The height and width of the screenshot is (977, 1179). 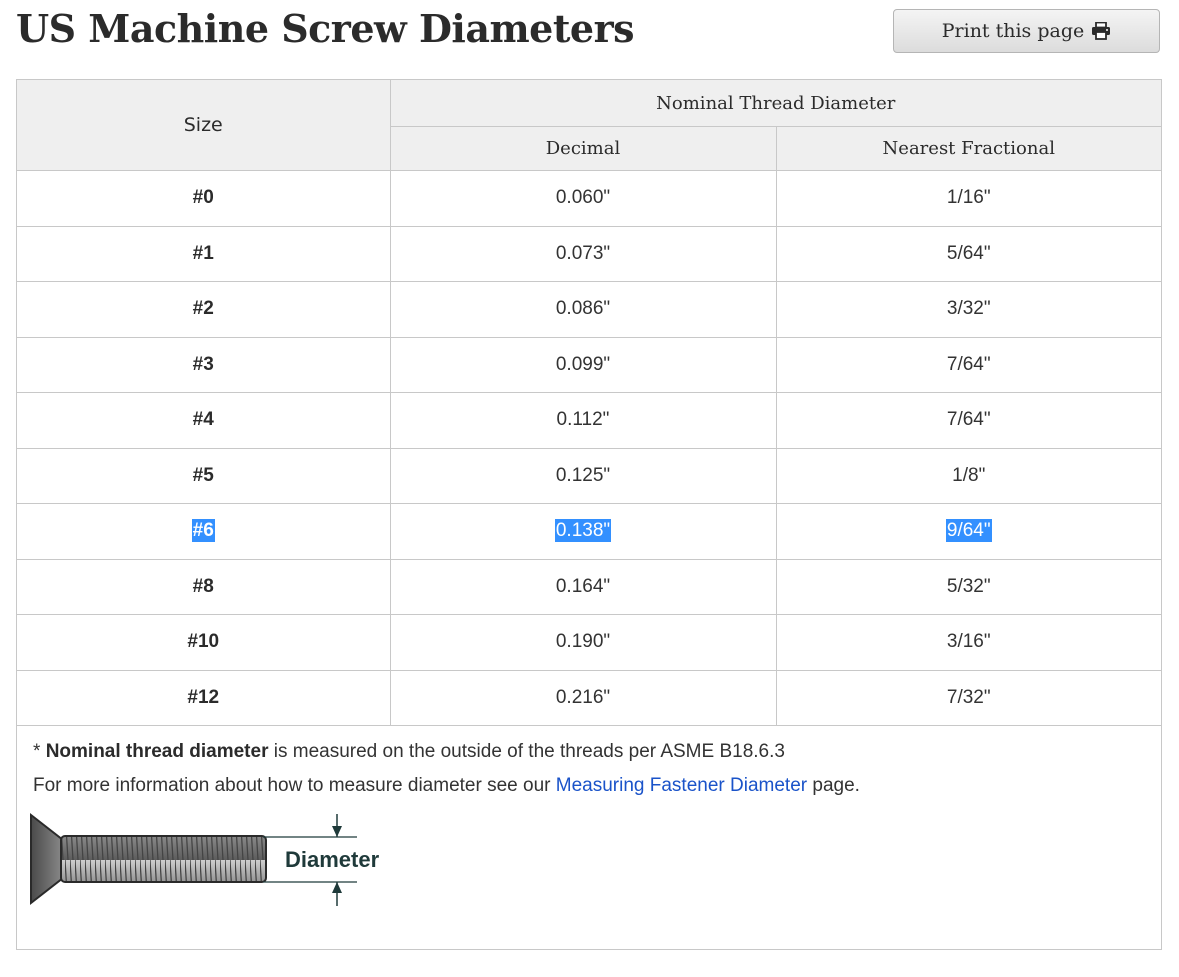 I want to click on decimal-cell: 0.216", so click(x=583, y=697).